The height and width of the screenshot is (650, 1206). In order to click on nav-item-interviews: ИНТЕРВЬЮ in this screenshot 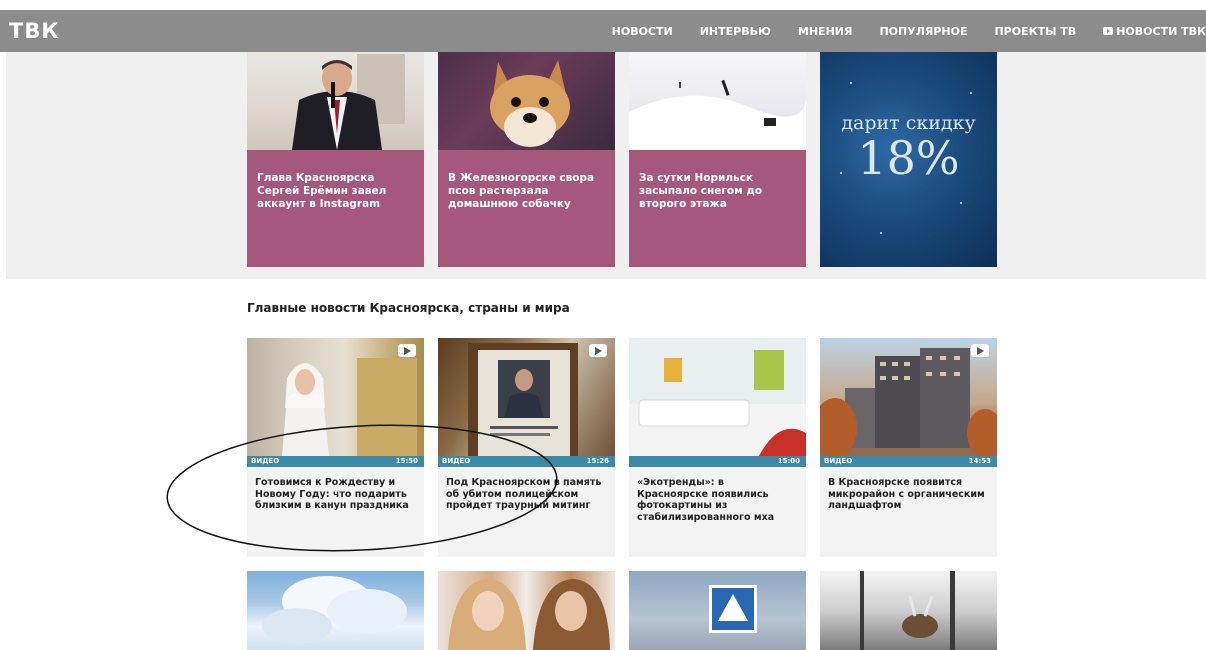, I will do `click(735, 31)`.